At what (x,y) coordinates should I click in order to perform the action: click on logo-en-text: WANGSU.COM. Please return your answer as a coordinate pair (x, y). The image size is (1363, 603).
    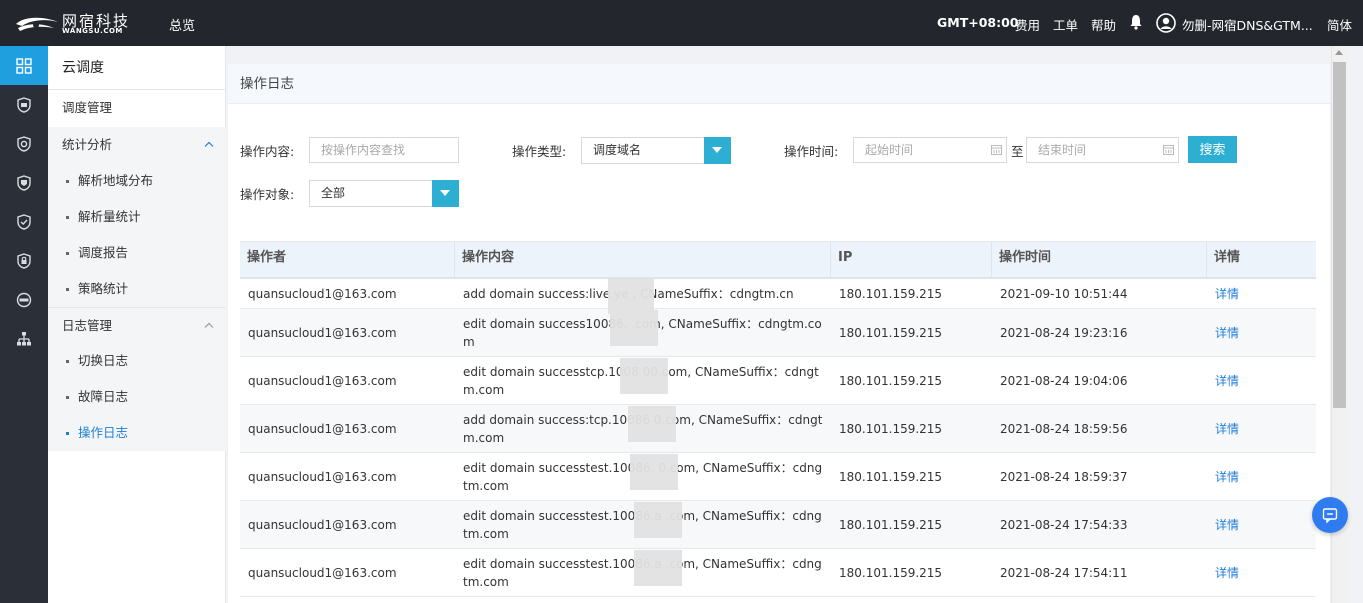
    Looking at the image, I should click on (92, 31).